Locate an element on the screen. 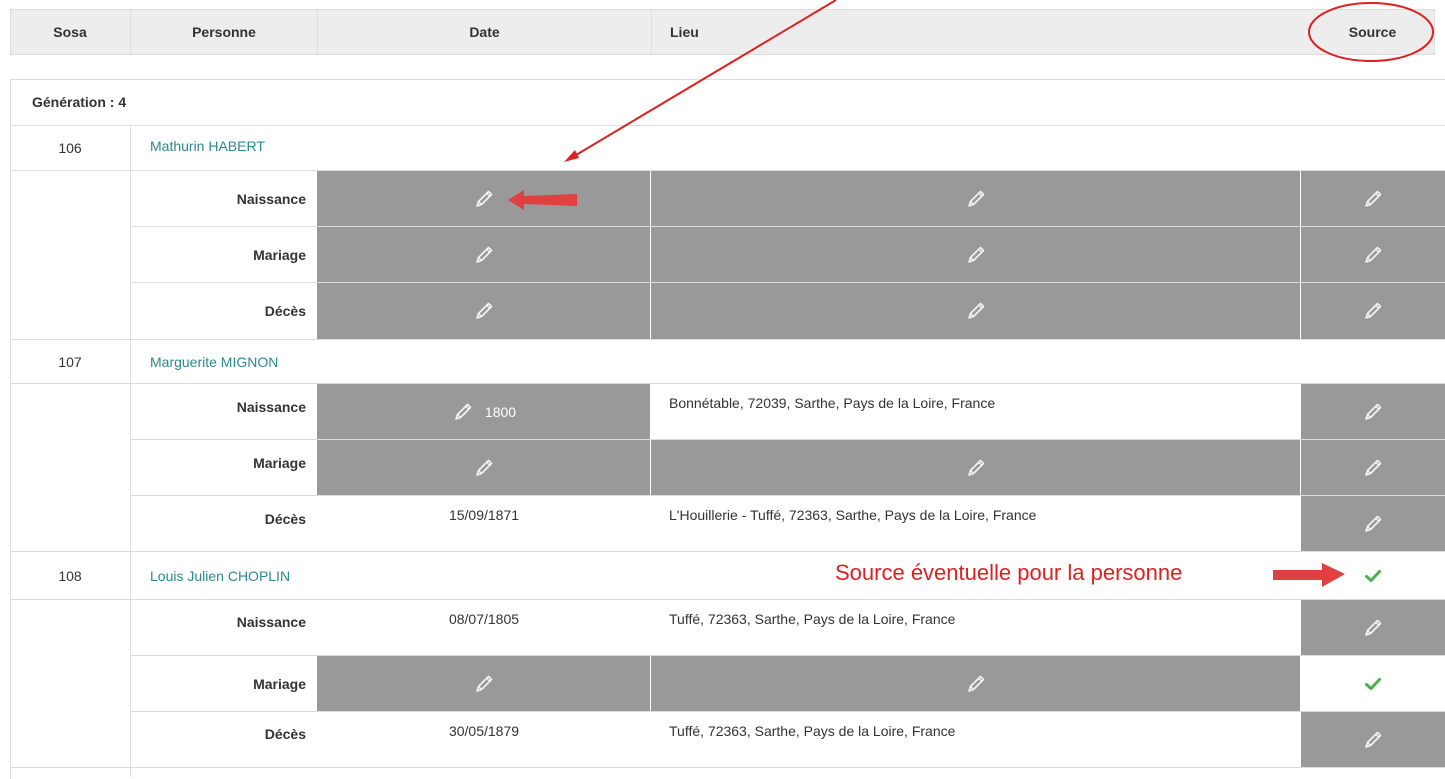 The height and width of the screenshot is (779, 1445). header-sosa: Sosa is located at coordinates (70, 32).